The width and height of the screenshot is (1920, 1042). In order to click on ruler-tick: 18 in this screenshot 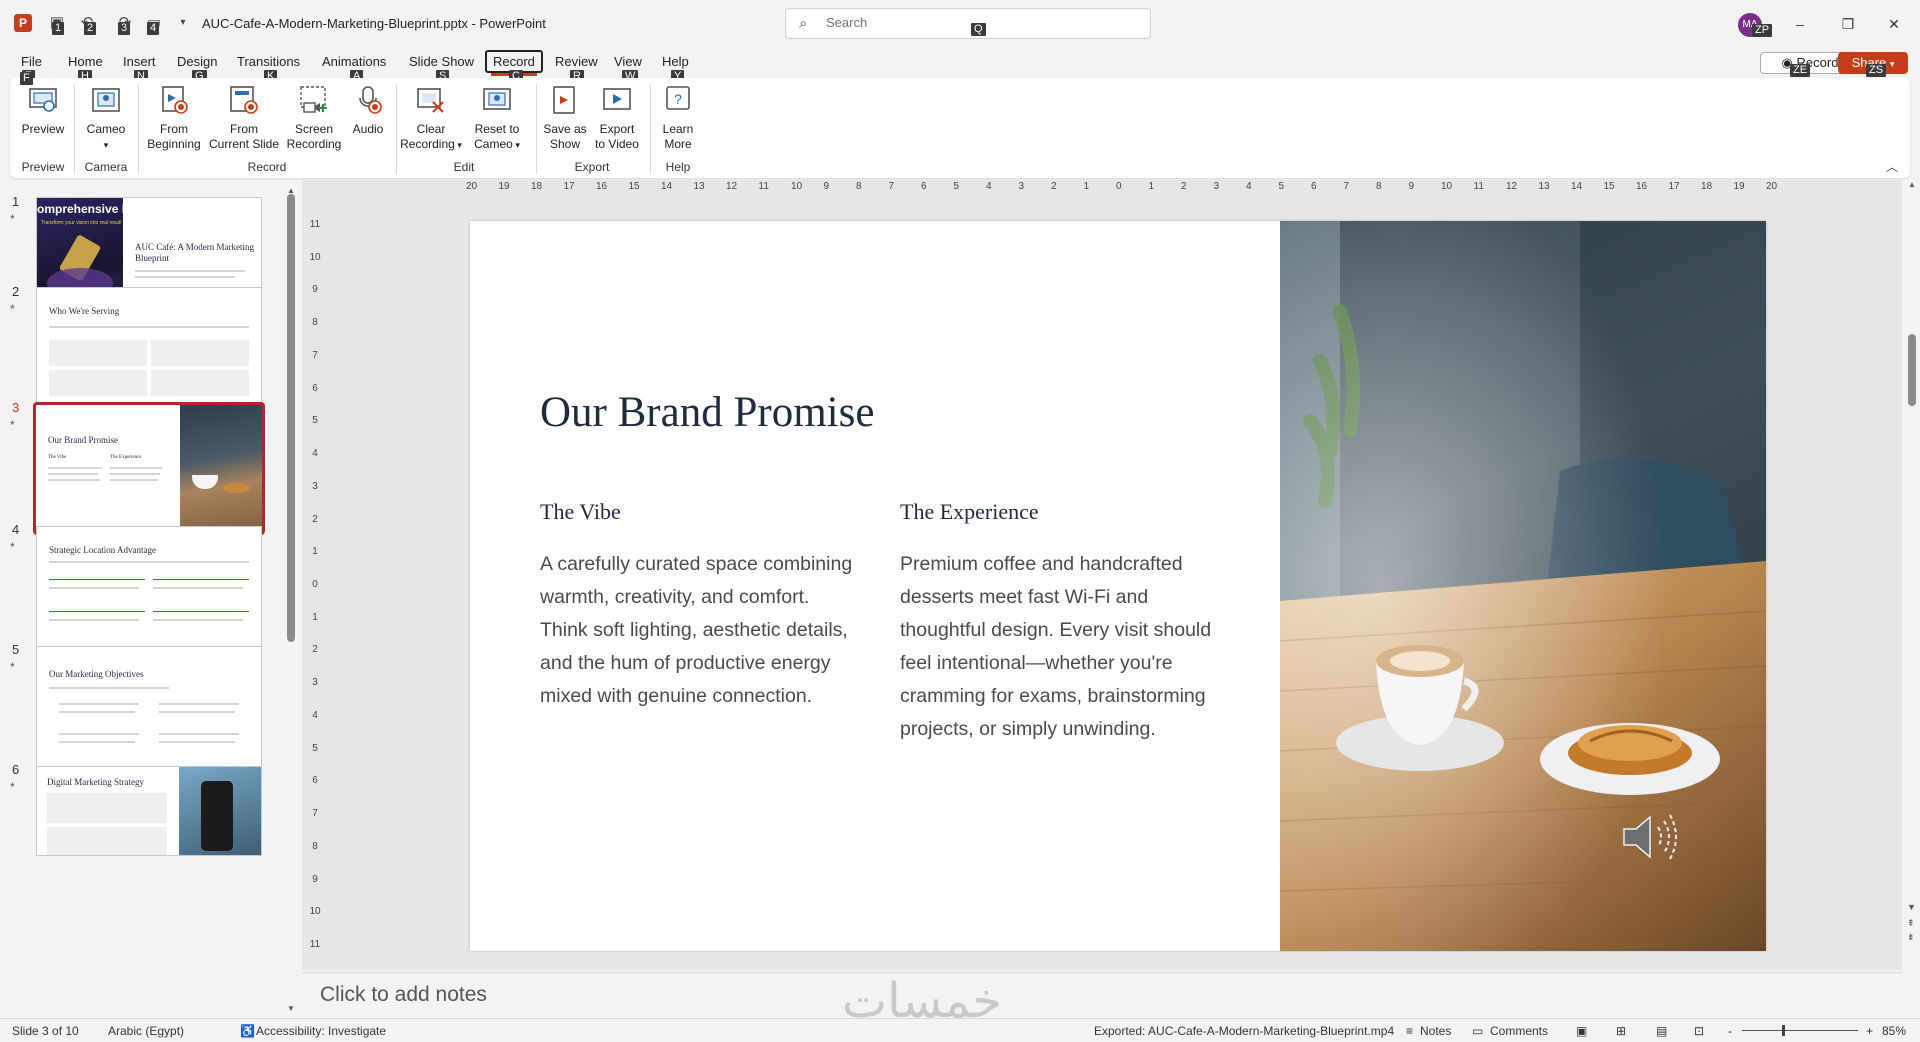, I will do `click(1707, 186)`.